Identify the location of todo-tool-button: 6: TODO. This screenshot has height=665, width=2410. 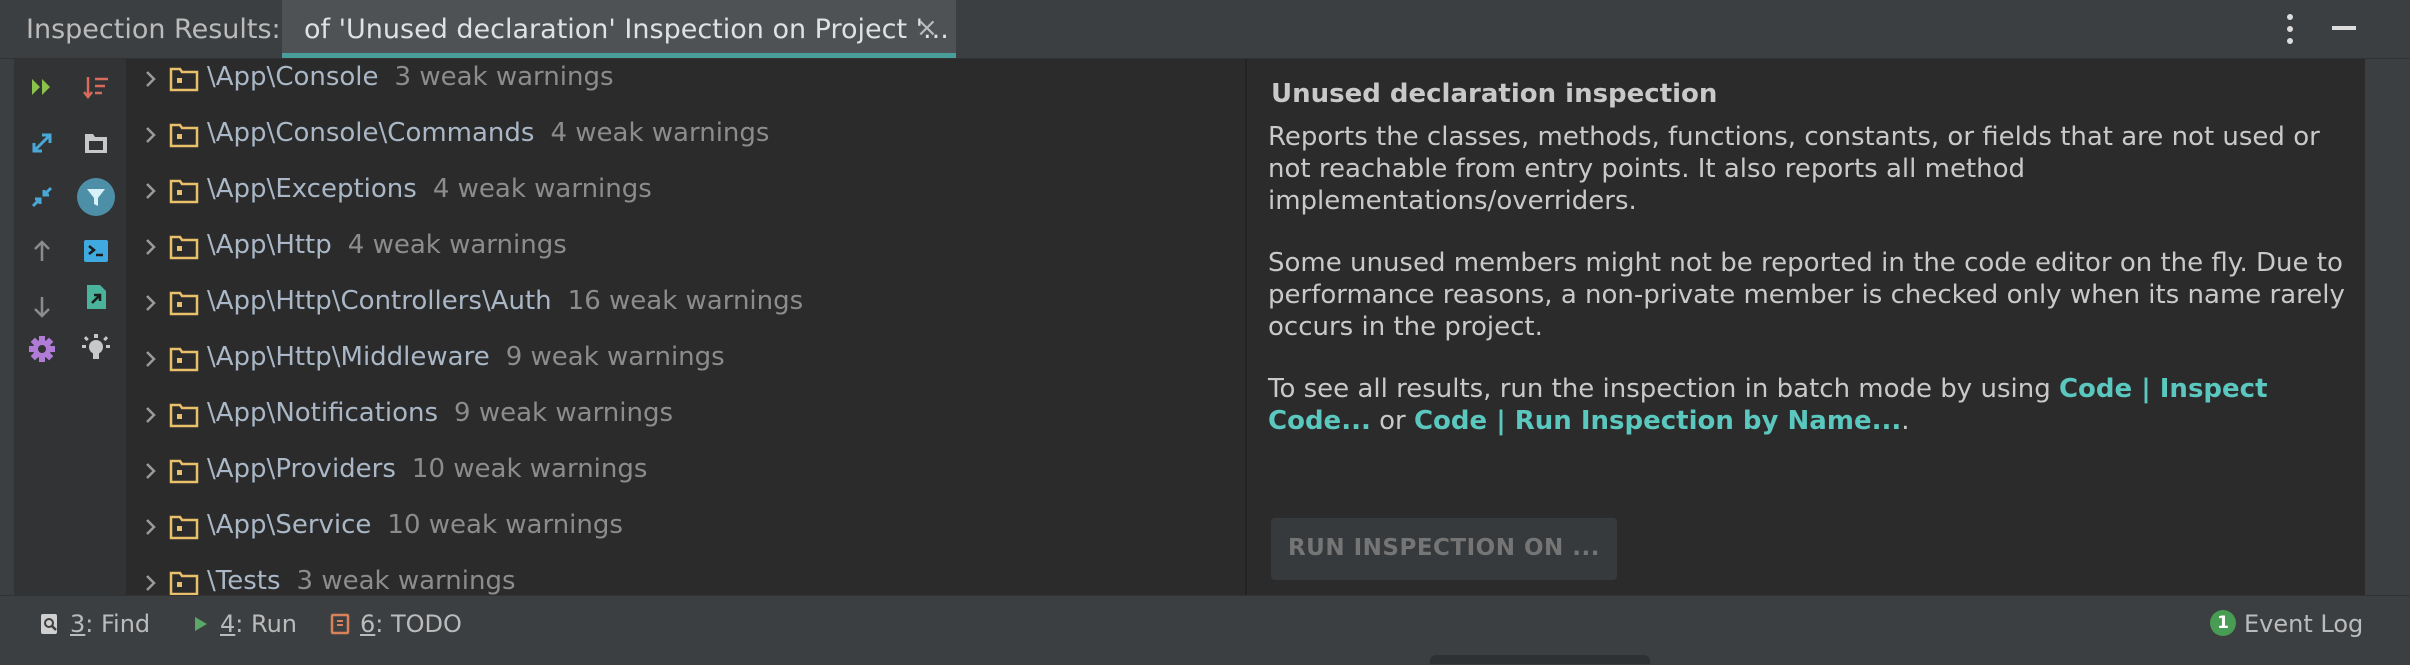
(395, 626).